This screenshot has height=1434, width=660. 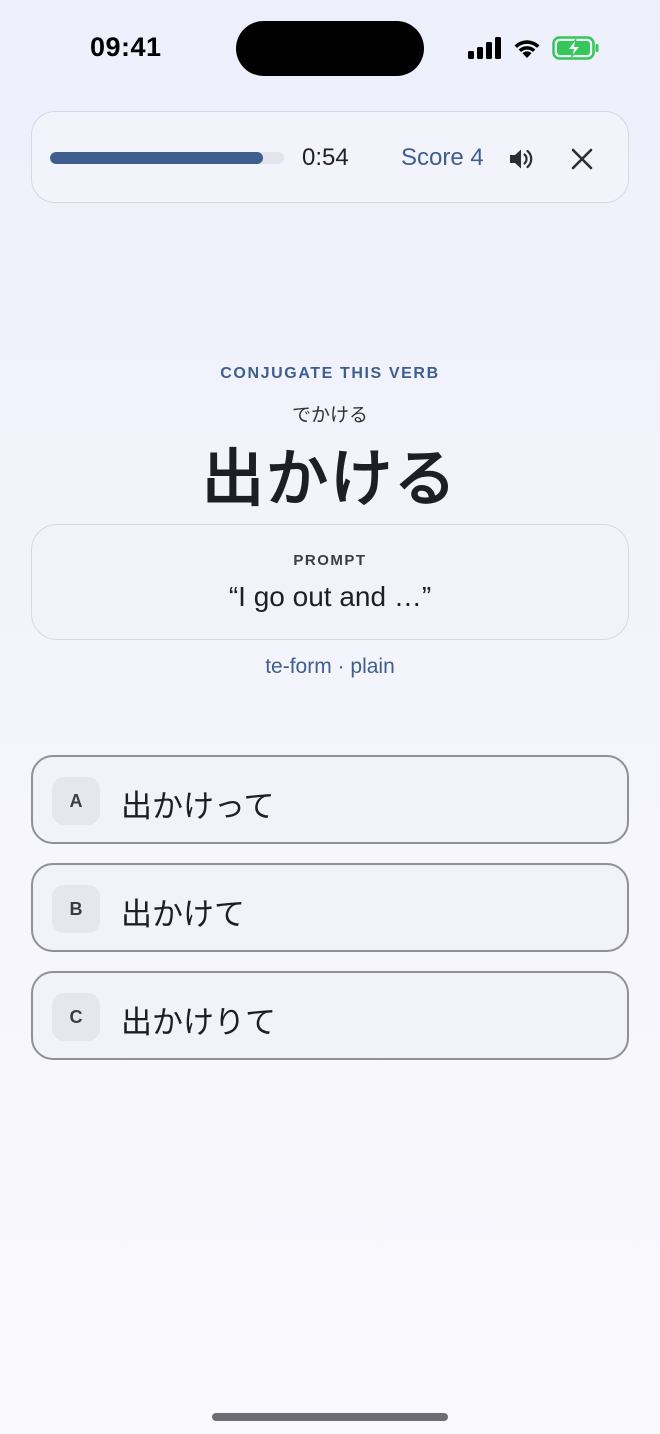 What do you see at coordinates (156, 158) in the screenshot?
I see `progress-fill` at bounding box center [156, 158].